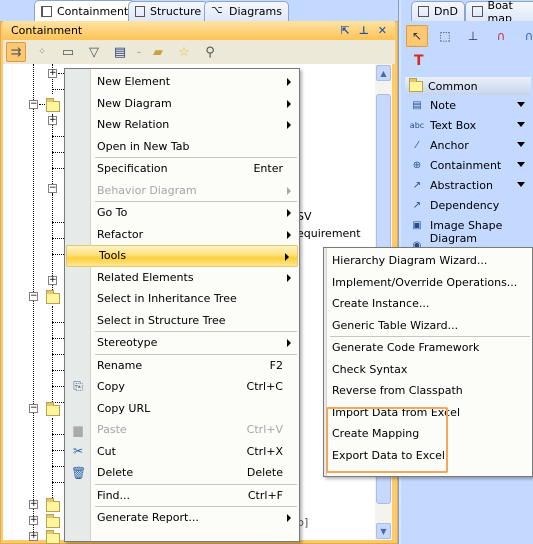  Describe the element at coordinates (419, 61) in the screenshot. I see `text-tool-icon: T` at that location.